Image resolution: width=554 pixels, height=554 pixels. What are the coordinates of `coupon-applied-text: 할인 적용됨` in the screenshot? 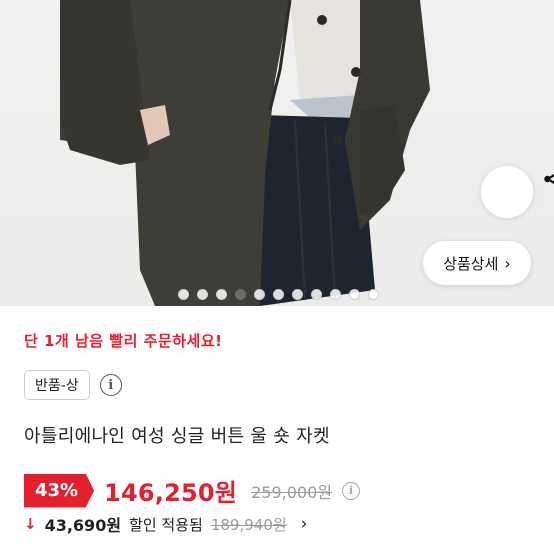 It's located at (166, 524).